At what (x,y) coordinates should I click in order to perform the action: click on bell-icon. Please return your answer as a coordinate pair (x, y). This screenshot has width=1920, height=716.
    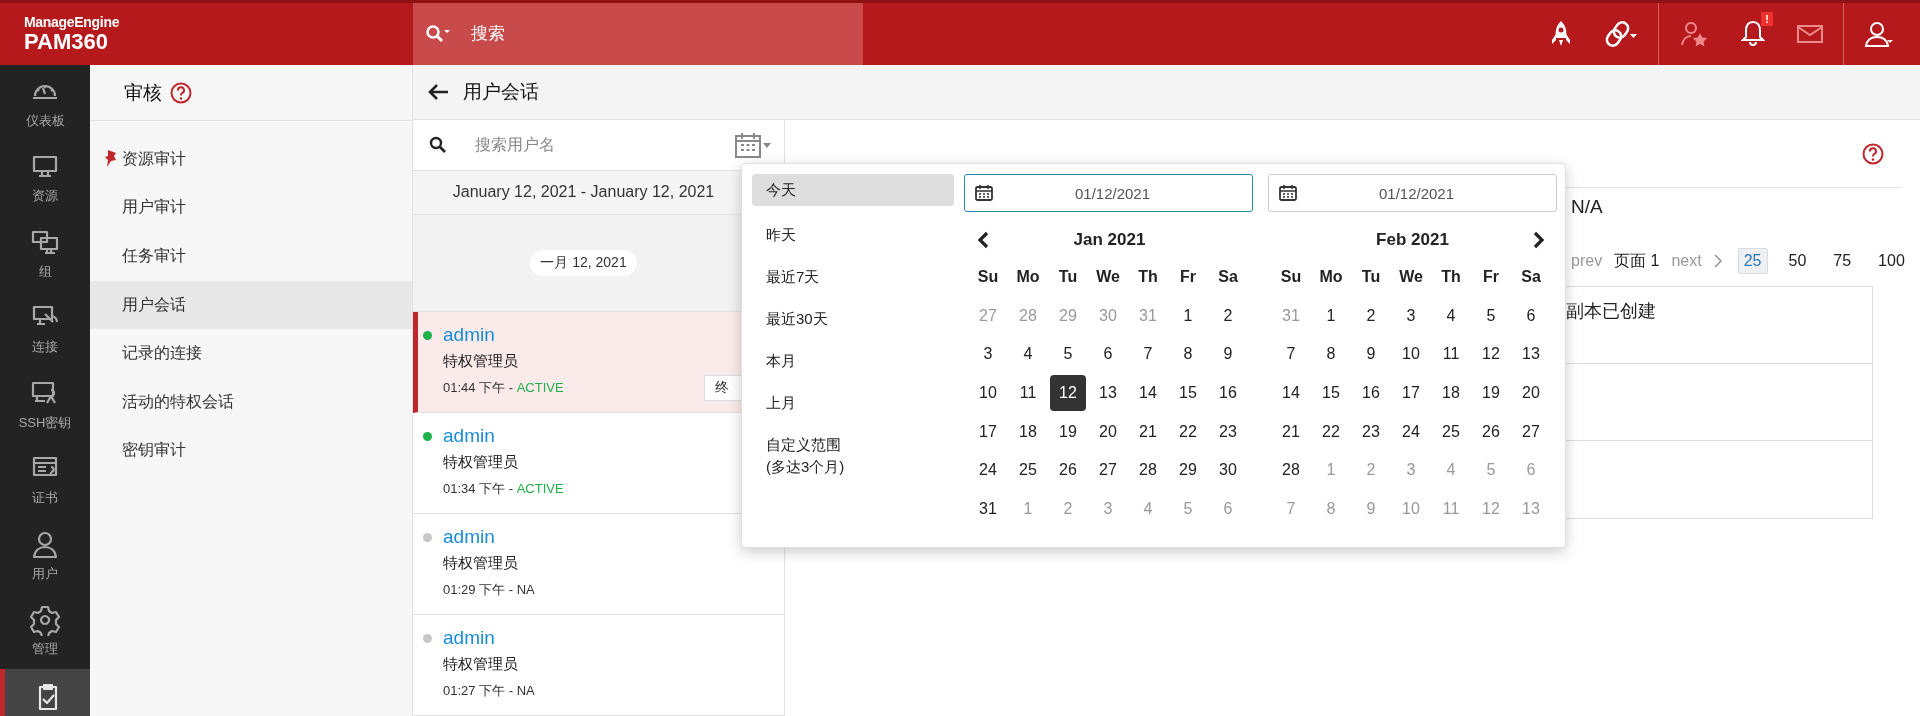
    Looking at the image, I should click on (1753, 32).